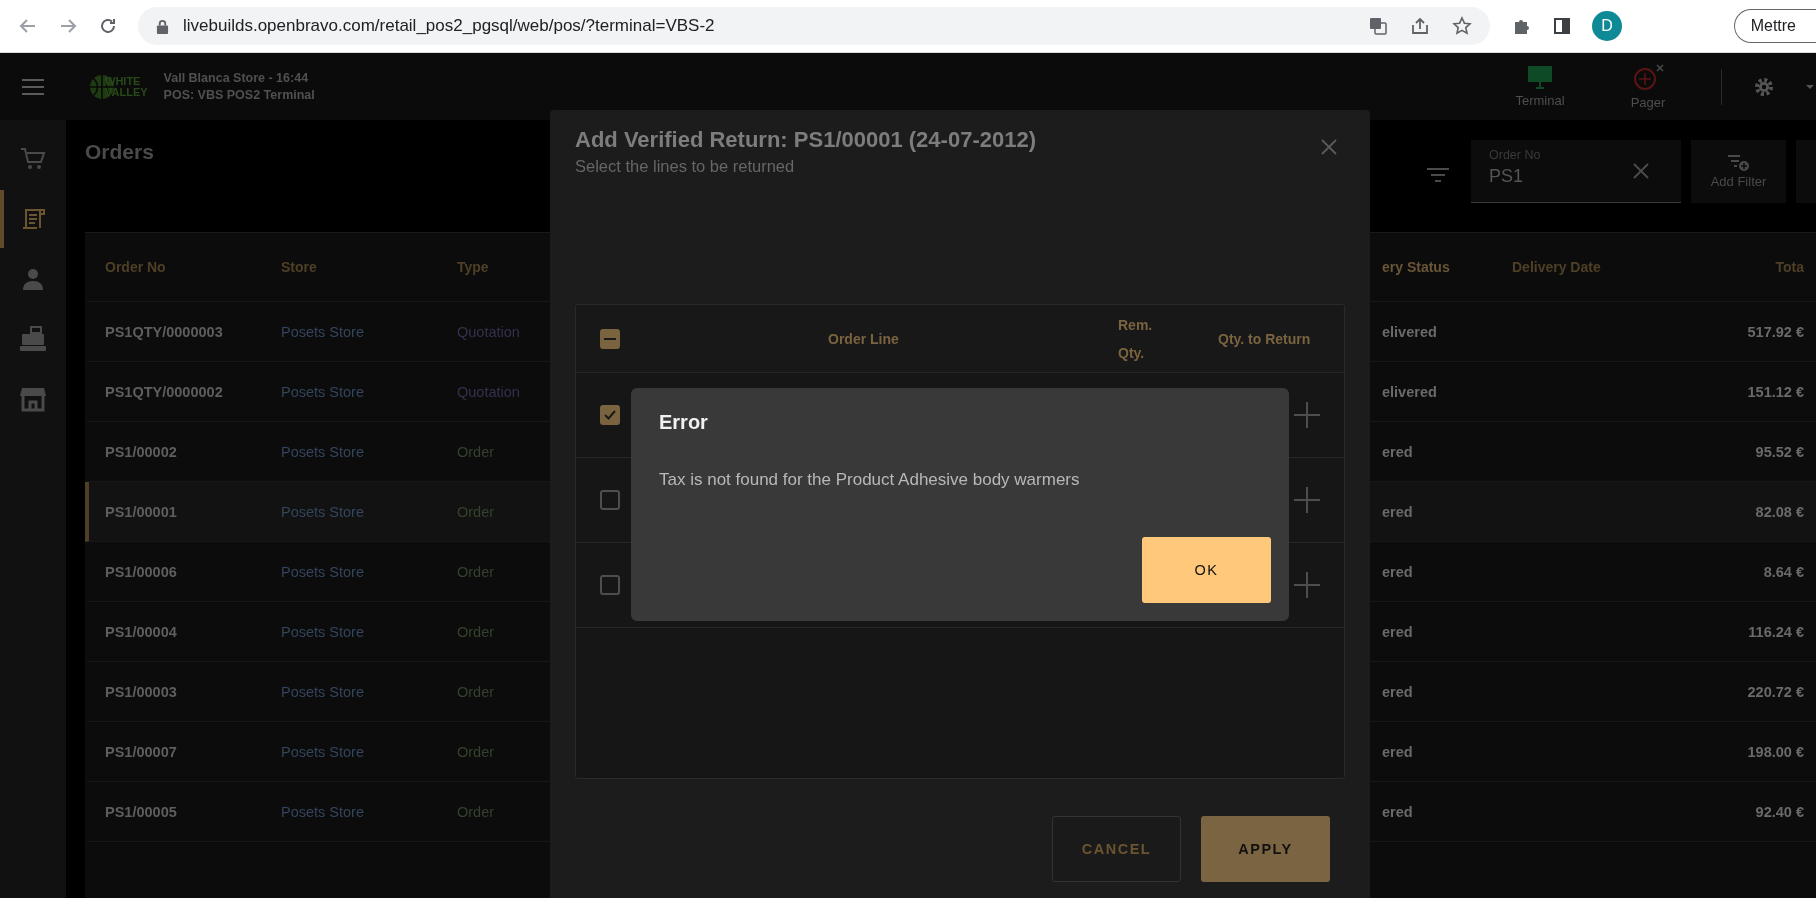  I want to click on column-header: Type, so click(473, 267).